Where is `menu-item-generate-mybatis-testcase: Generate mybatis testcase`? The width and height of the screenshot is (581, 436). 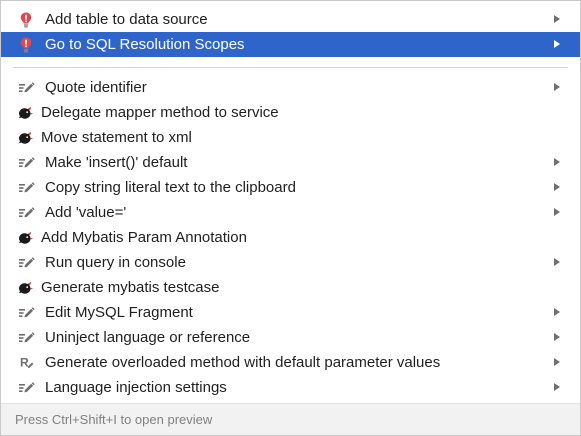
menu-item-generate-mybatis-testcase: Generate mybatis testcase is located at coordinates (290, 287).